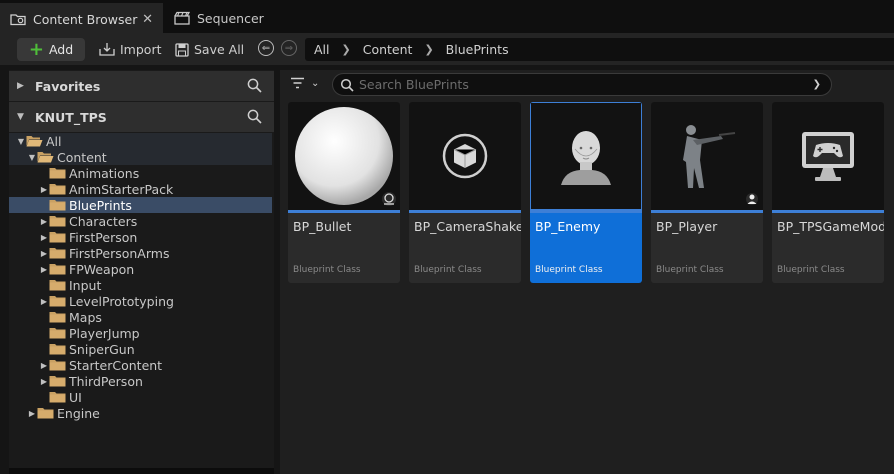 The image size is (894, 474). I want to click on monitor-gamepad-icon, so click(828, 156).